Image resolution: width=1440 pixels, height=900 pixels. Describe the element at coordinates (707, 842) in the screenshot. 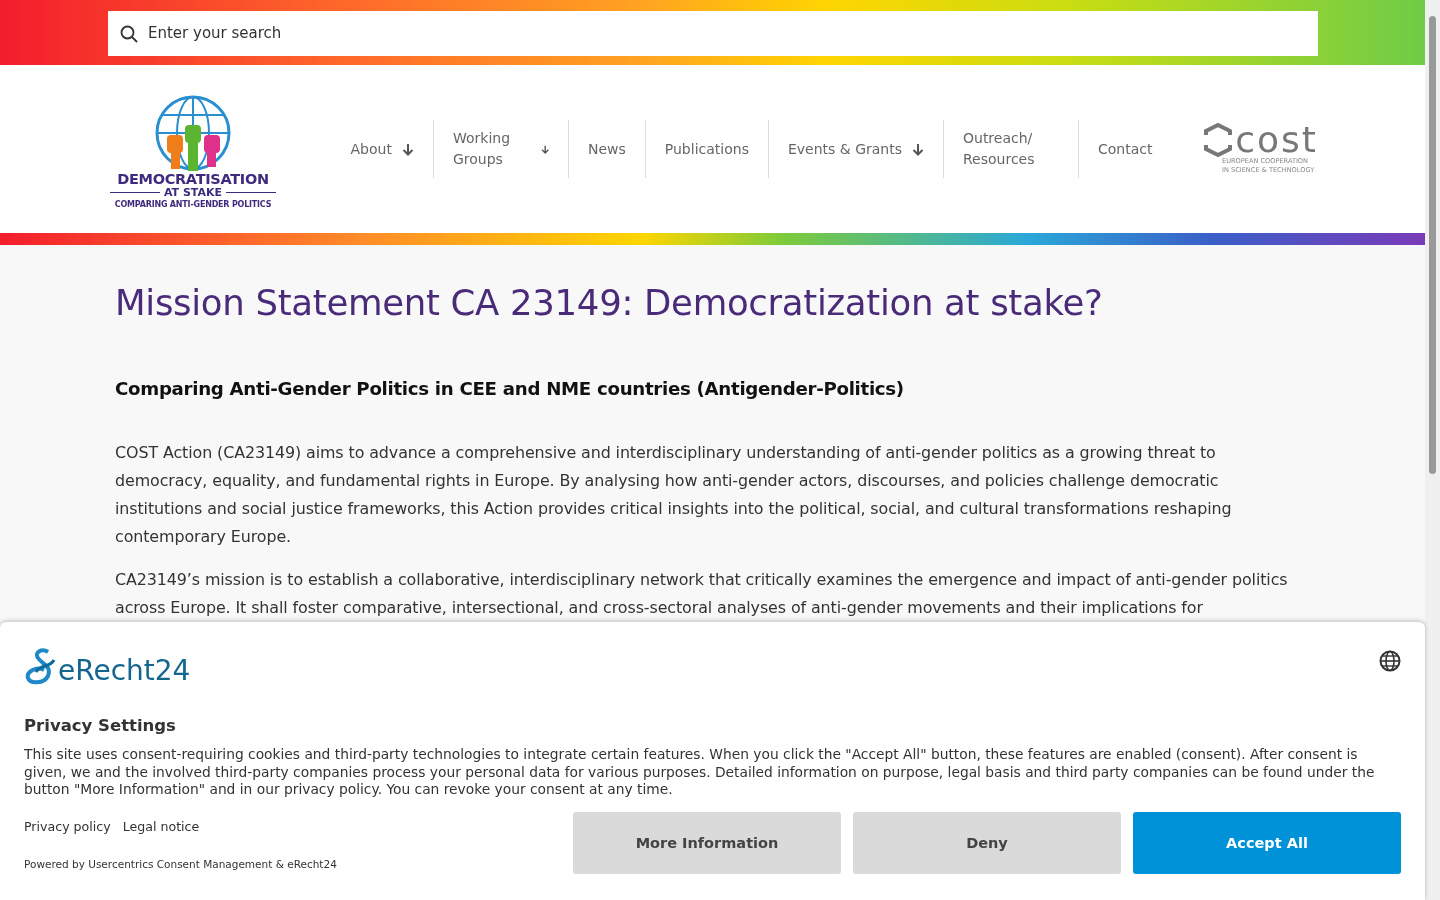

I see `consent-button: More Information` at that location.